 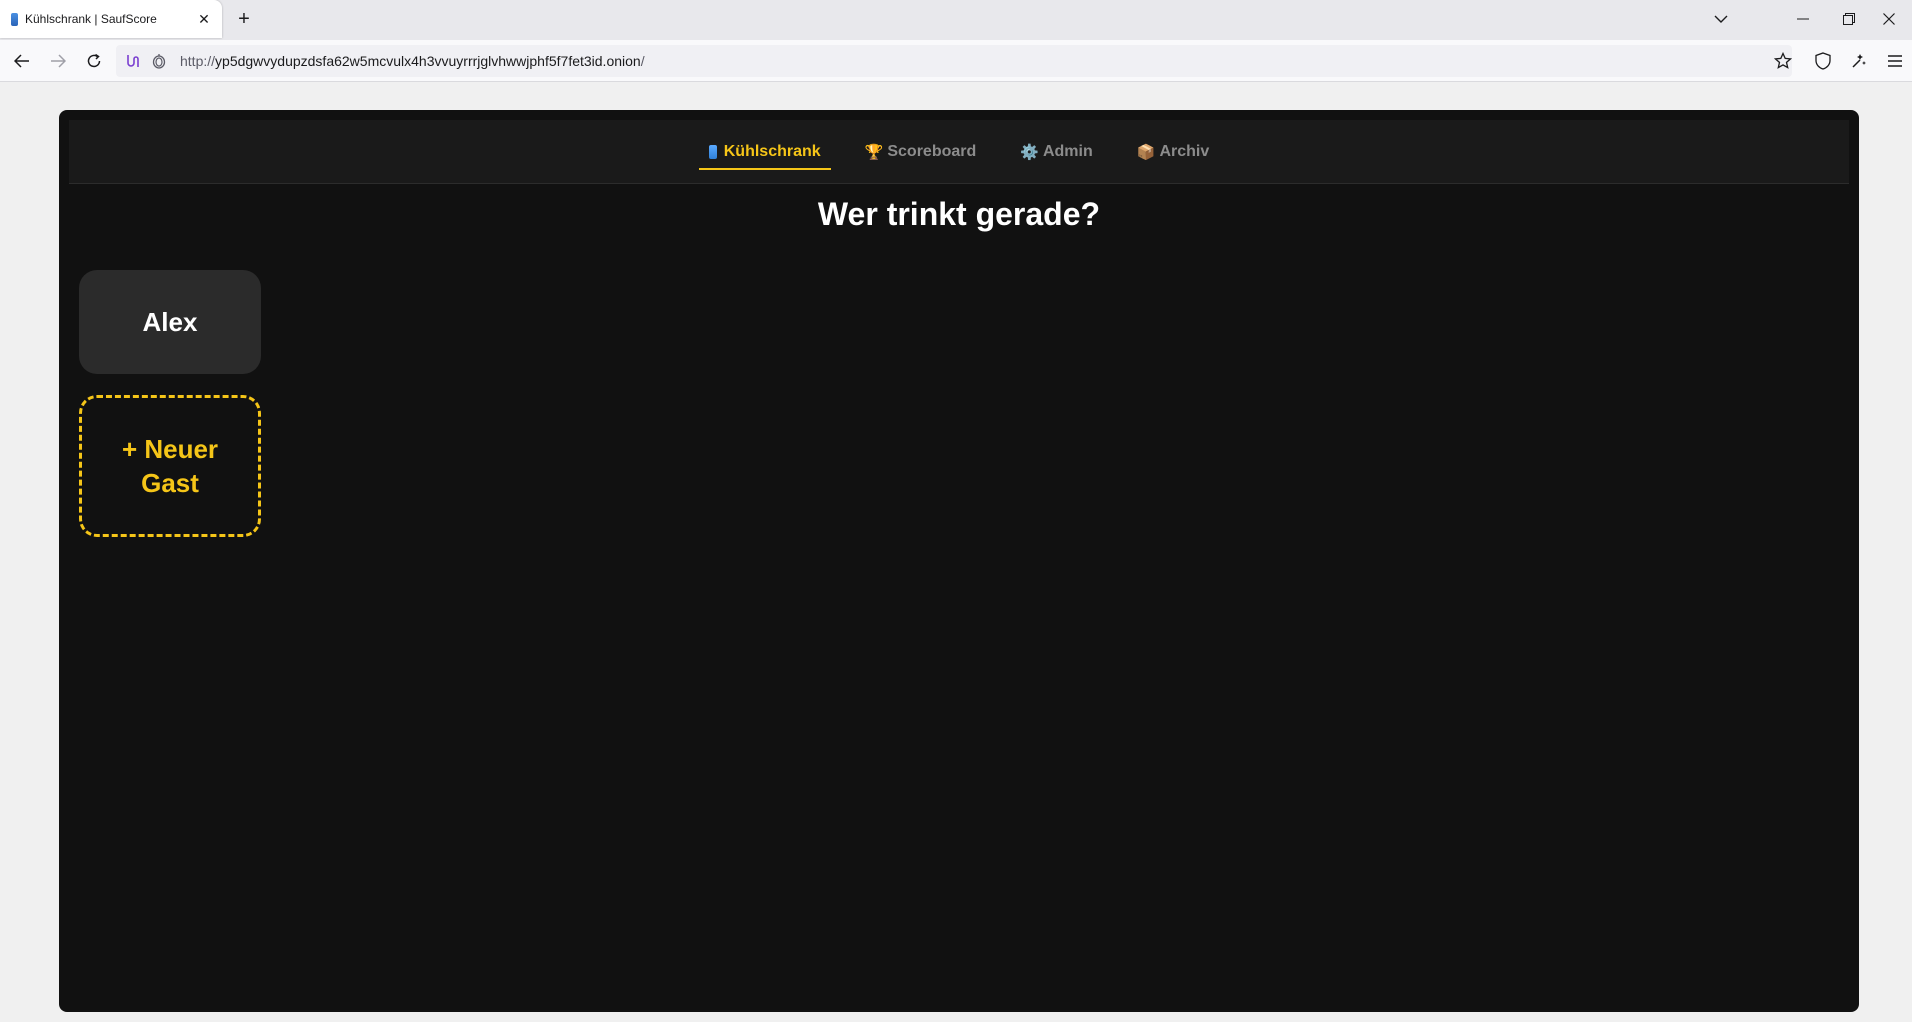 I want to click on nav-tab-archiv: 📦 Archiv, so click(x=1173, y=152).